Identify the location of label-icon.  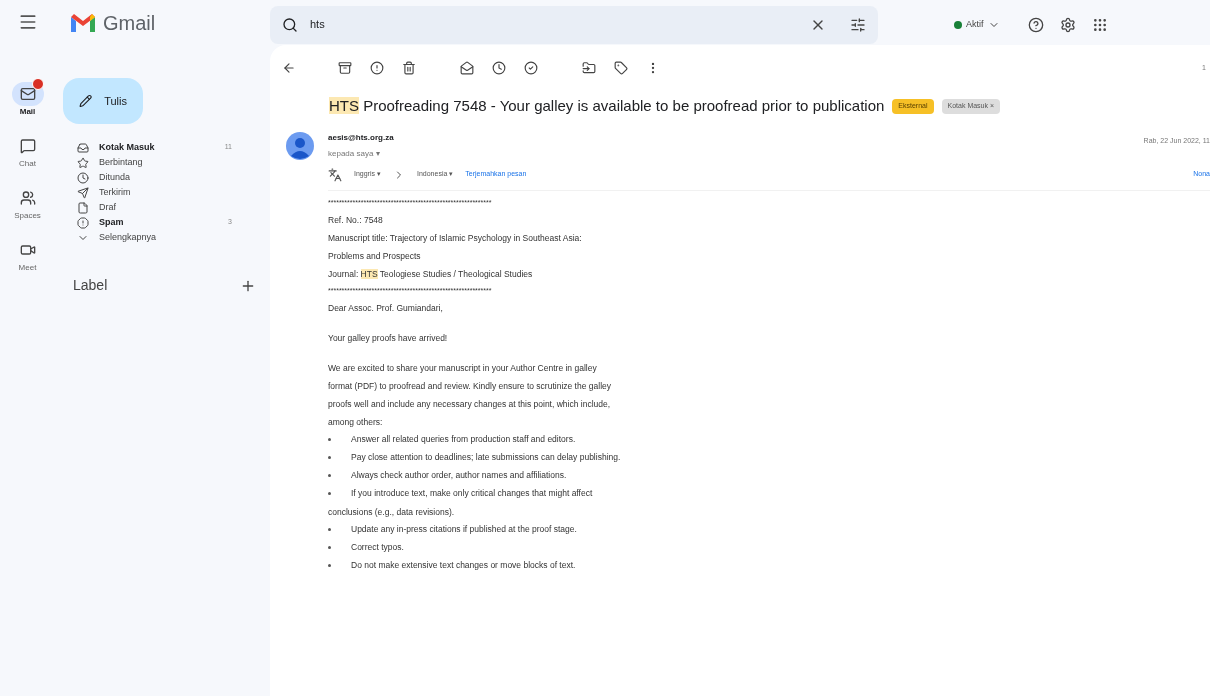
(621, 68).